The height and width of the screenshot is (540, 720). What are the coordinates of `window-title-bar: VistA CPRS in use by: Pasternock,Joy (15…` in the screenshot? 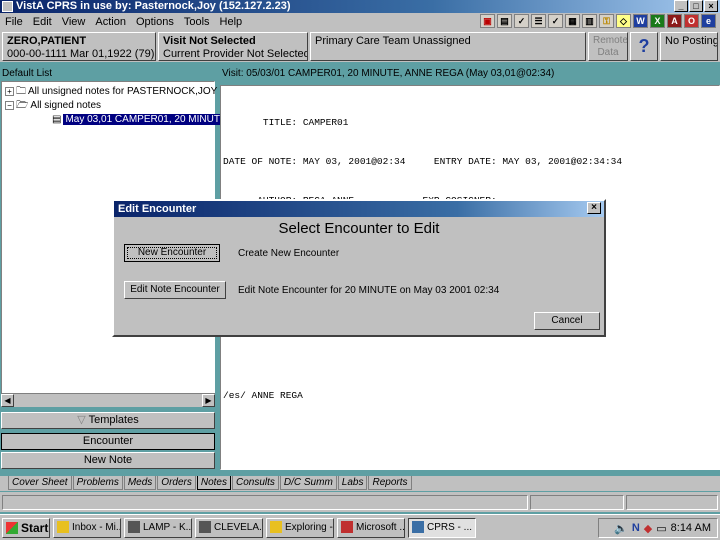 It's located at (360, 6).